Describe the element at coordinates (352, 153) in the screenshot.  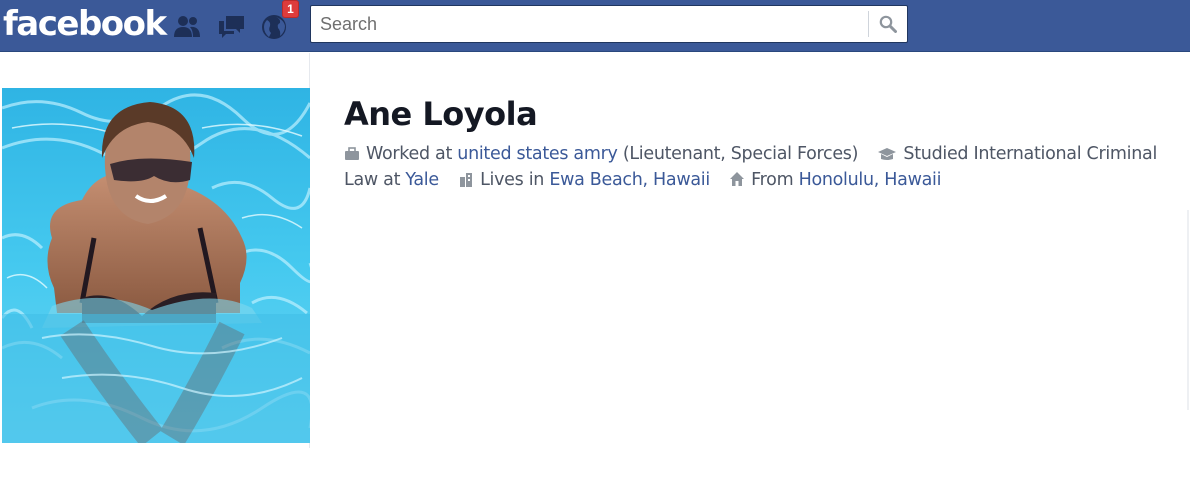
I see `briefcase-icon` at that location.